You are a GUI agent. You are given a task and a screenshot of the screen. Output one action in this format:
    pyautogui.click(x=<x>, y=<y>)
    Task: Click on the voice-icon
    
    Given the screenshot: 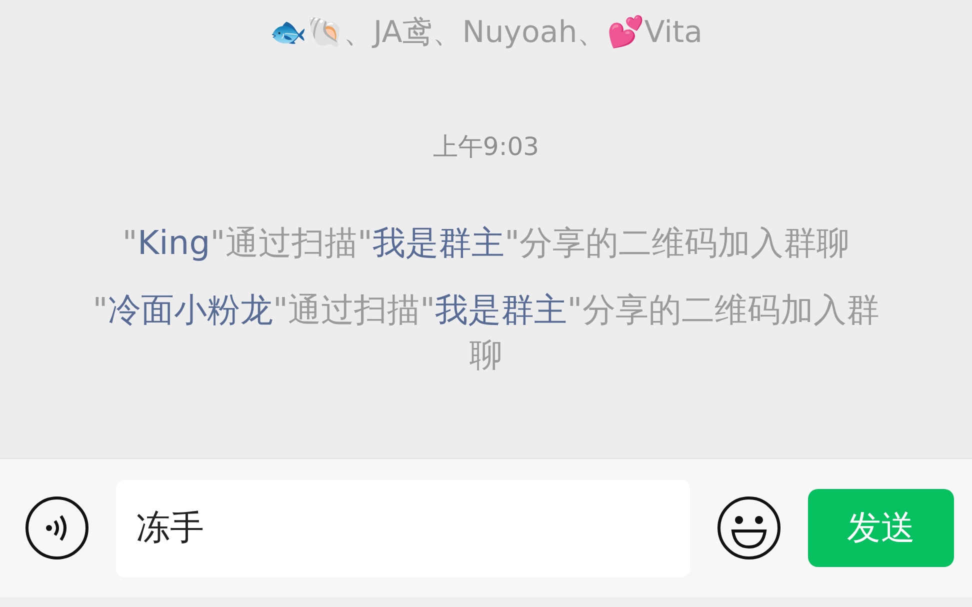 What is the action you would take?
    pyautogui.click(x=57, y=528)
    